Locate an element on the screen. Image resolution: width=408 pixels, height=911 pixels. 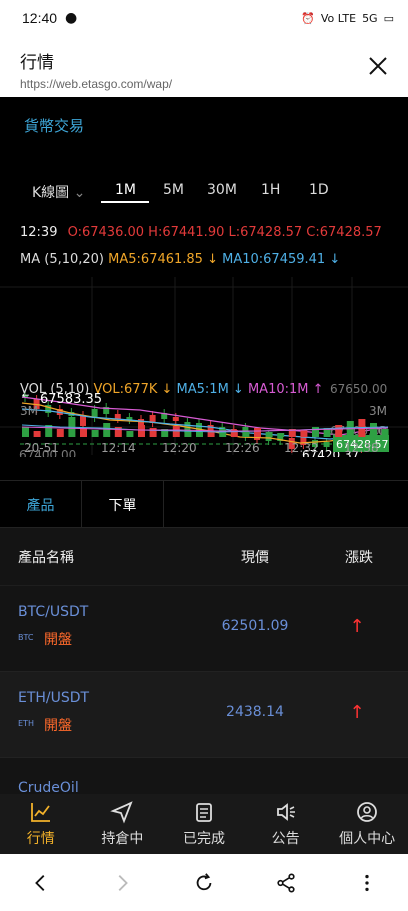
share-icon is located at coordinates (286, 883).